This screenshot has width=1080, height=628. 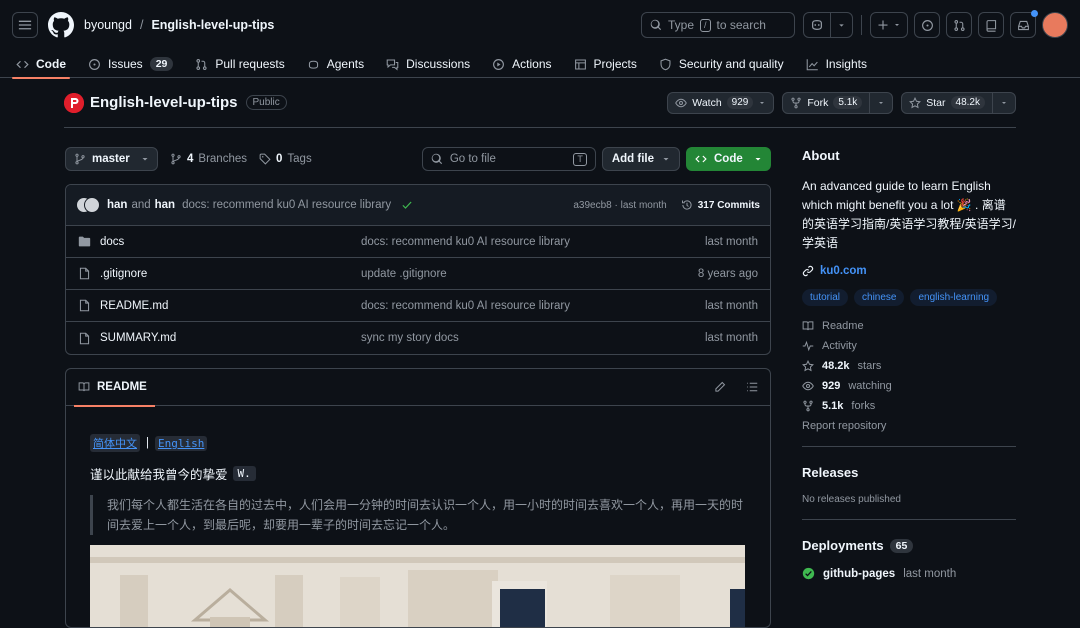 What do you see at coordinates (212, 25) in the screenshot?
I see `breadcrumb-repo: English-level-up-tips` at bounding box center [212, 25].